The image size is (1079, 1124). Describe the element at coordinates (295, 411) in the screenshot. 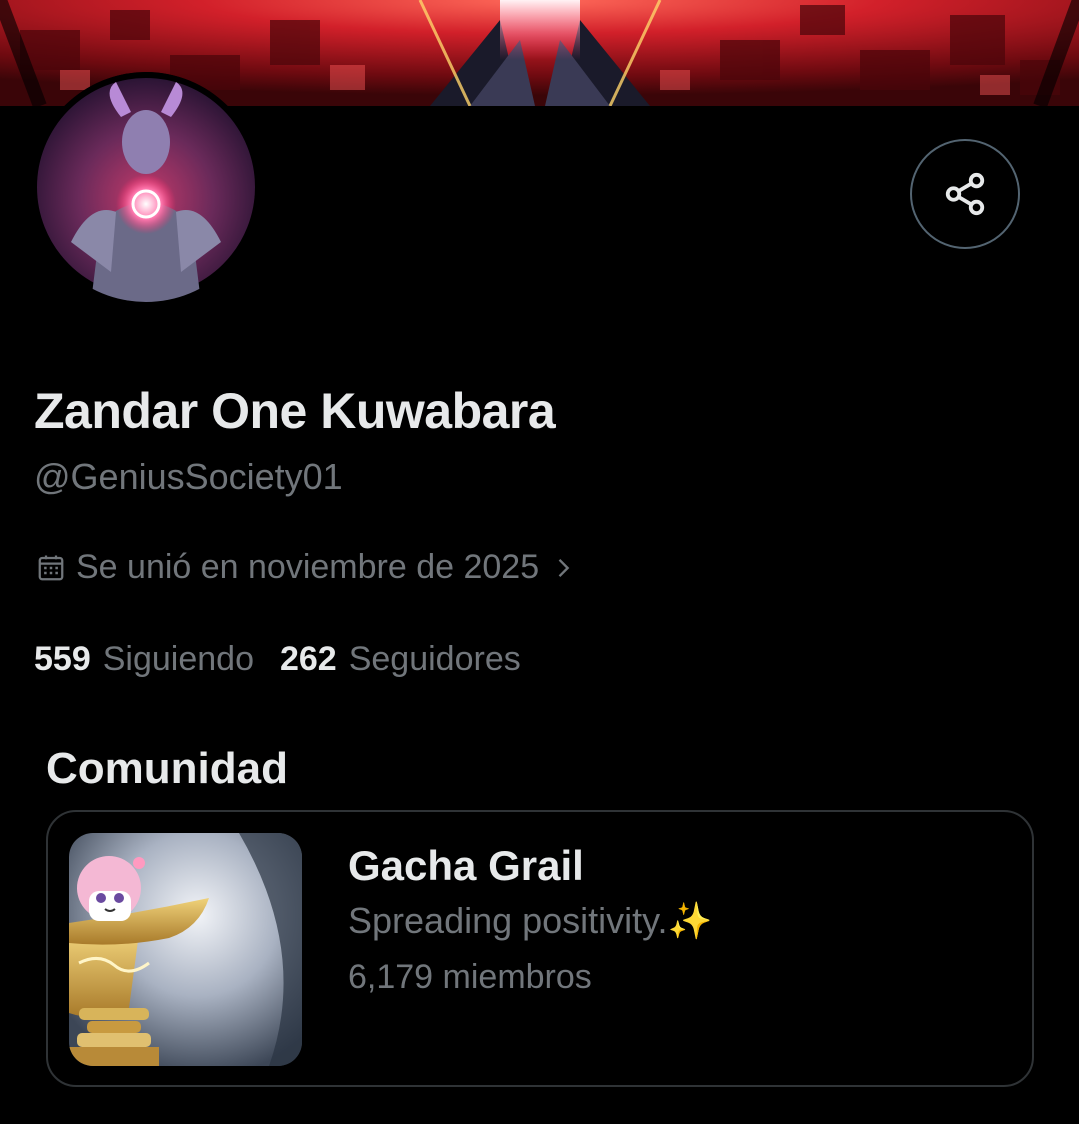

I see `display-name: Zandar One Kuwabara` at that location.